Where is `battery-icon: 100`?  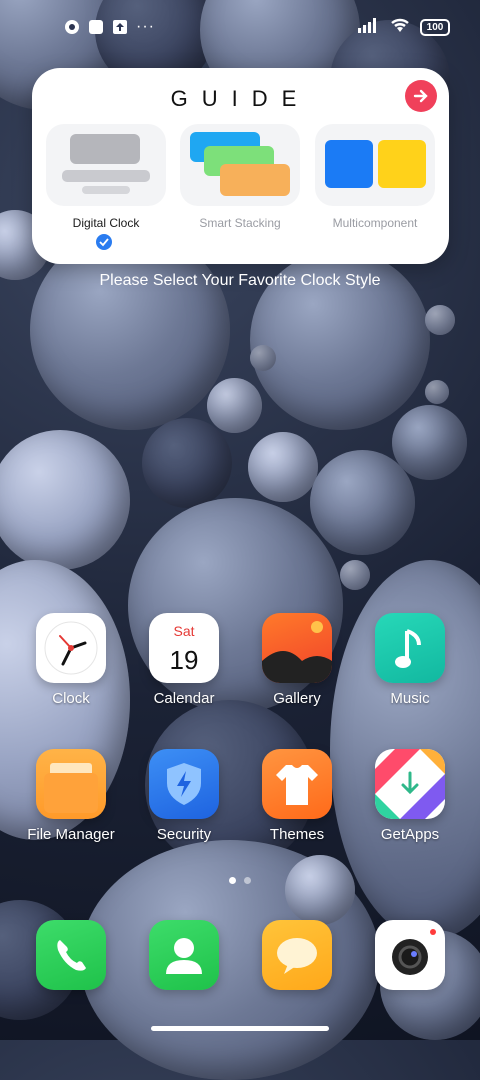
battery-icon: 100 is located at coordinates (435, 27).